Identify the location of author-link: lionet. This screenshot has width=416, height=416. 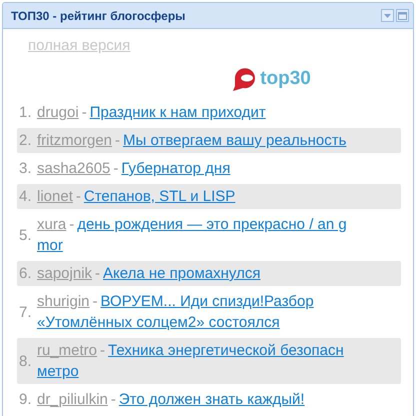
(55, 196).